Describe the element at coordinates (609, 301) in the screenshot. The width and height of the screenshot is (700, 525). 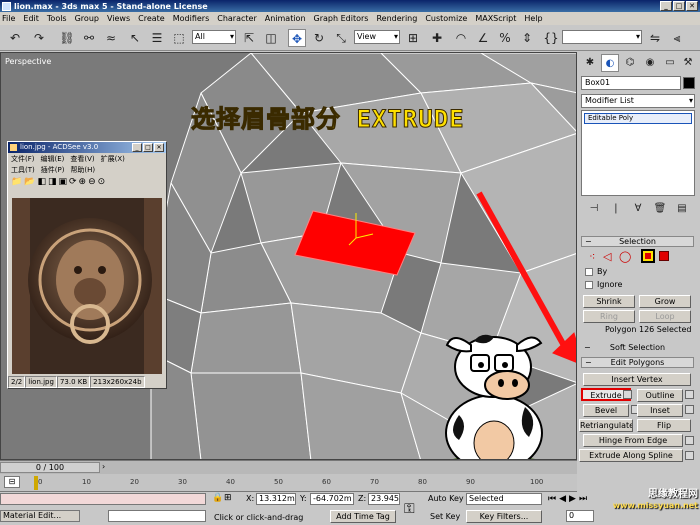
I see `shrink-button: Shrink` at that location.